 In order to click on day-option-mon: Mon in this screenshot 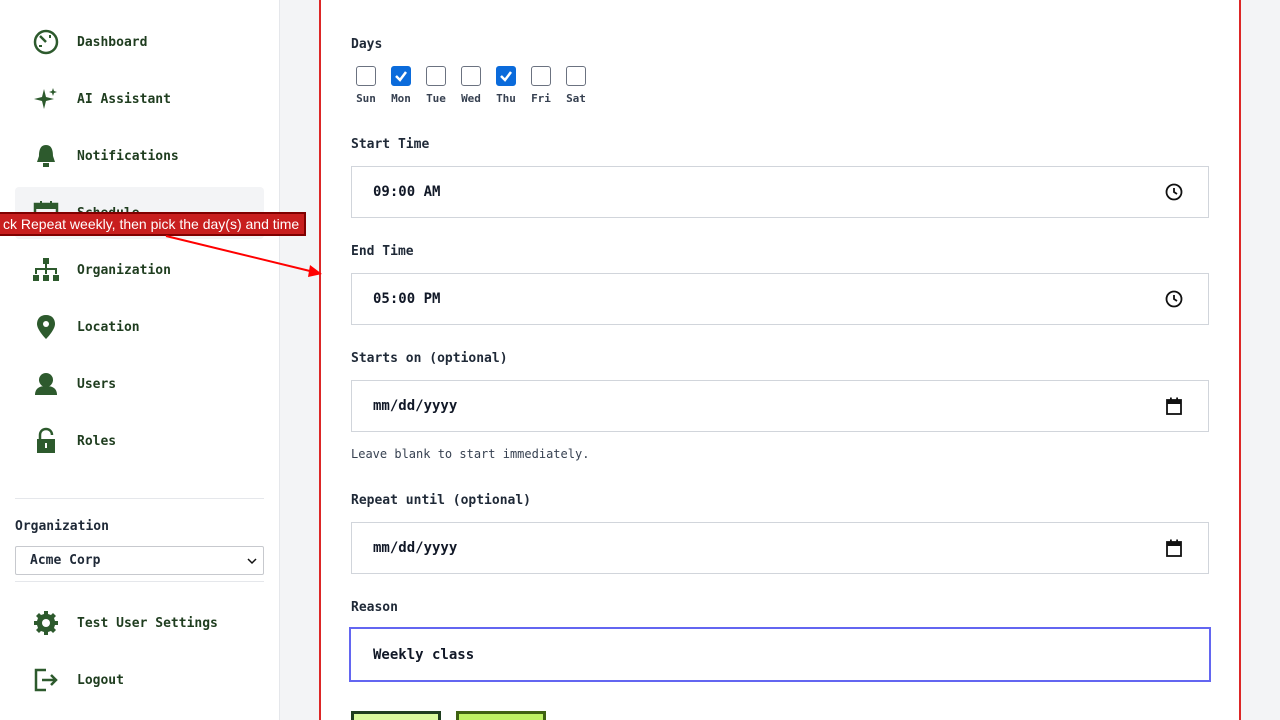, I will do `click(401, 85)`.